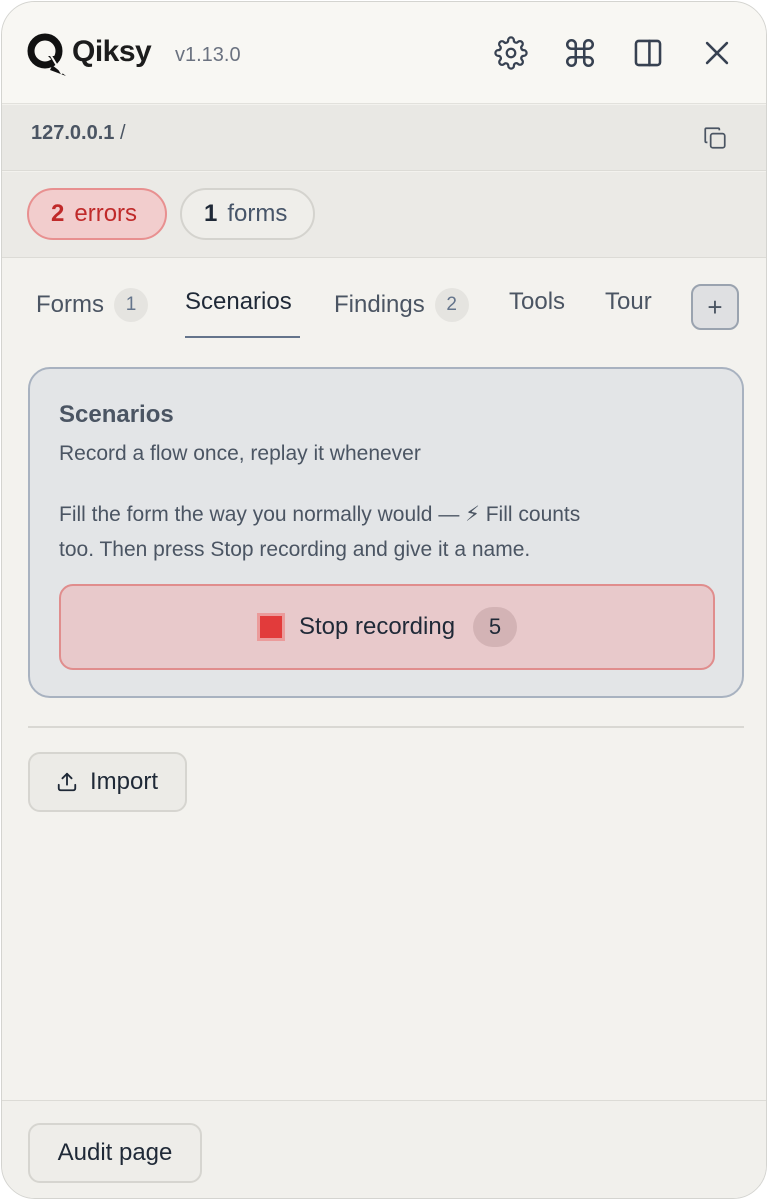 This screenshot has height=1200, width=768. What do you see at coordinates (384, 215) in the screenshot?
I see `status-row: 2 errors 1 forms` at bounding box center [384, 215].